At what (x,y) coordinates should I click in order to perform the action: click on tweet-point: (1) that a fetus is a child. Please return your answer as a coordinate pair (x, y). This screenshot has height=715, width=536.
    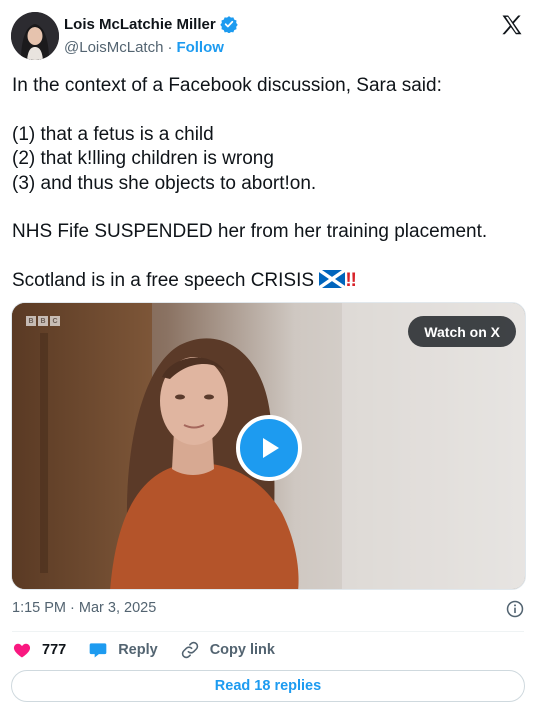
    Looking at the image, I should click on (113, 134).